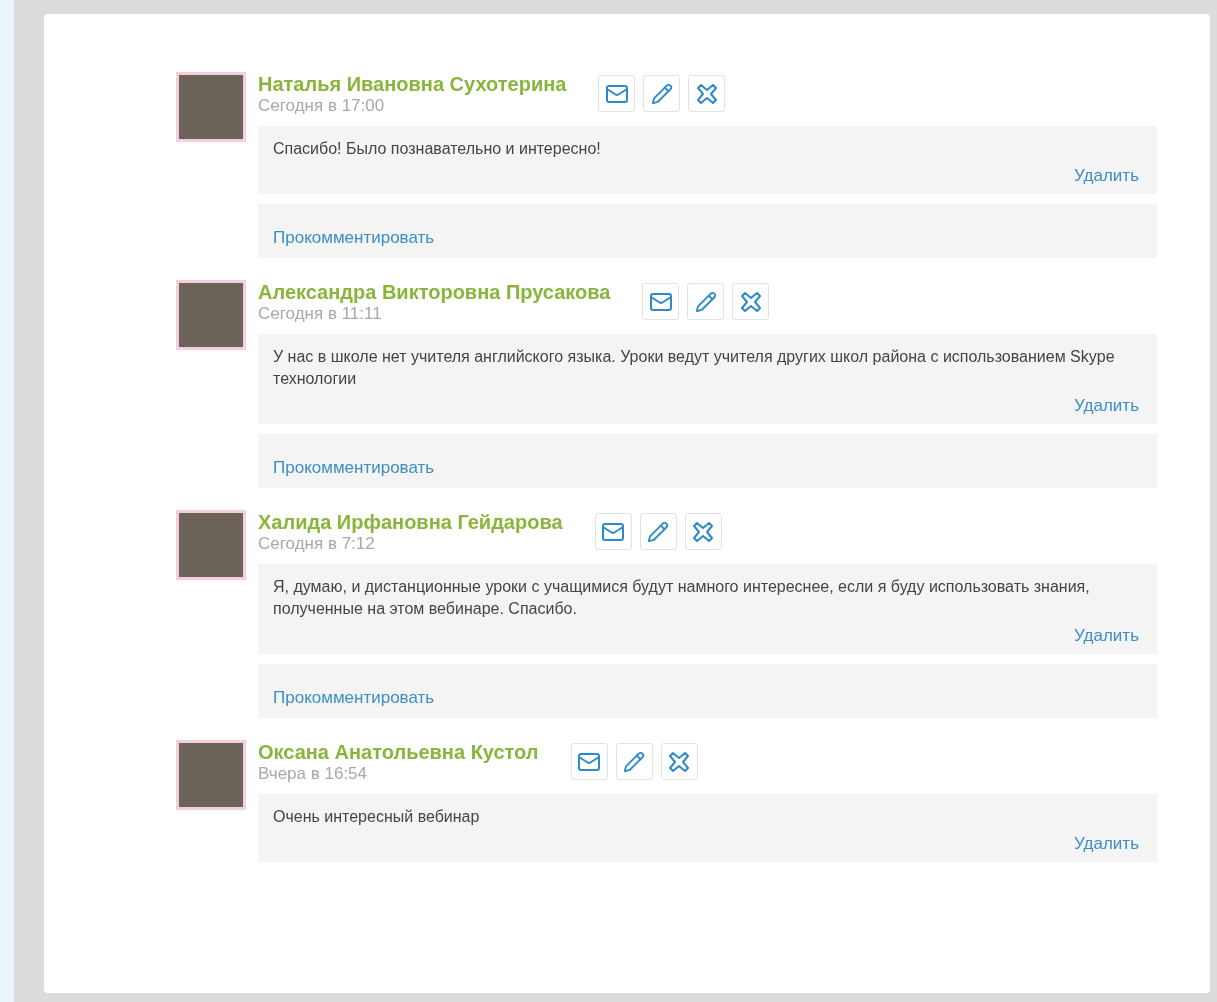 This screenshot has width=1217, height=1002. I want to click on message-text: Очень интересный вебинар, so click(377, 817).